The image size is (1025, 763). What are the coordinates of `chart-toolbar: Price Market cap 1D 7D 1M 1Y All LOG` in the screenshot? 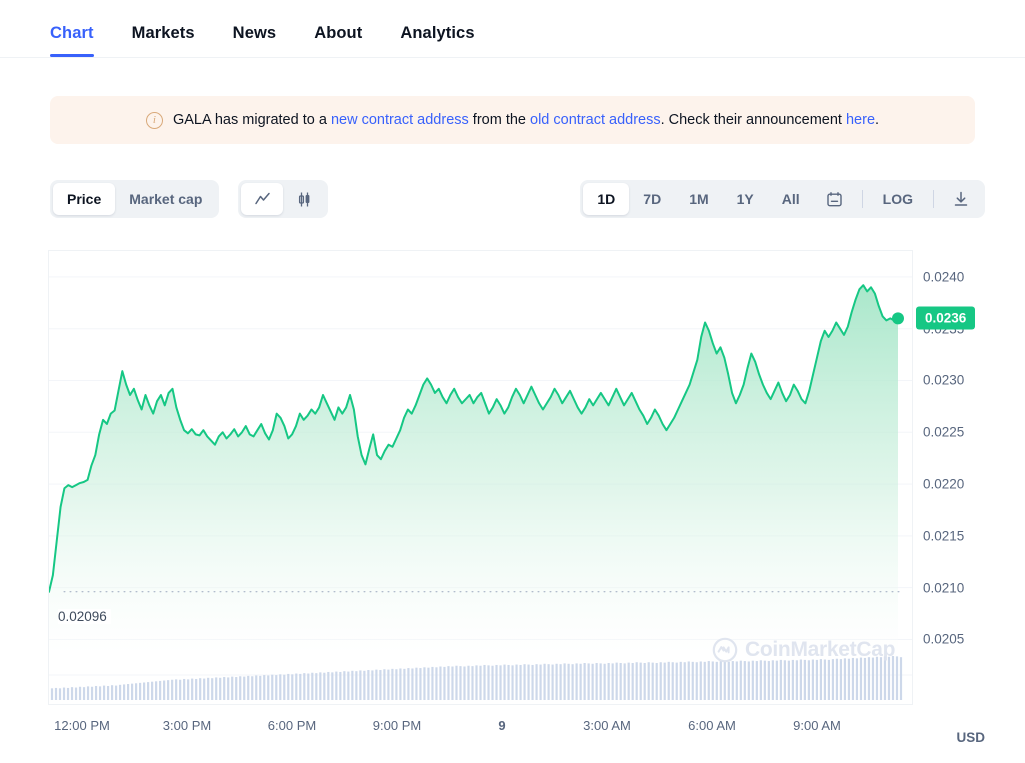 It's located at (512, 200).